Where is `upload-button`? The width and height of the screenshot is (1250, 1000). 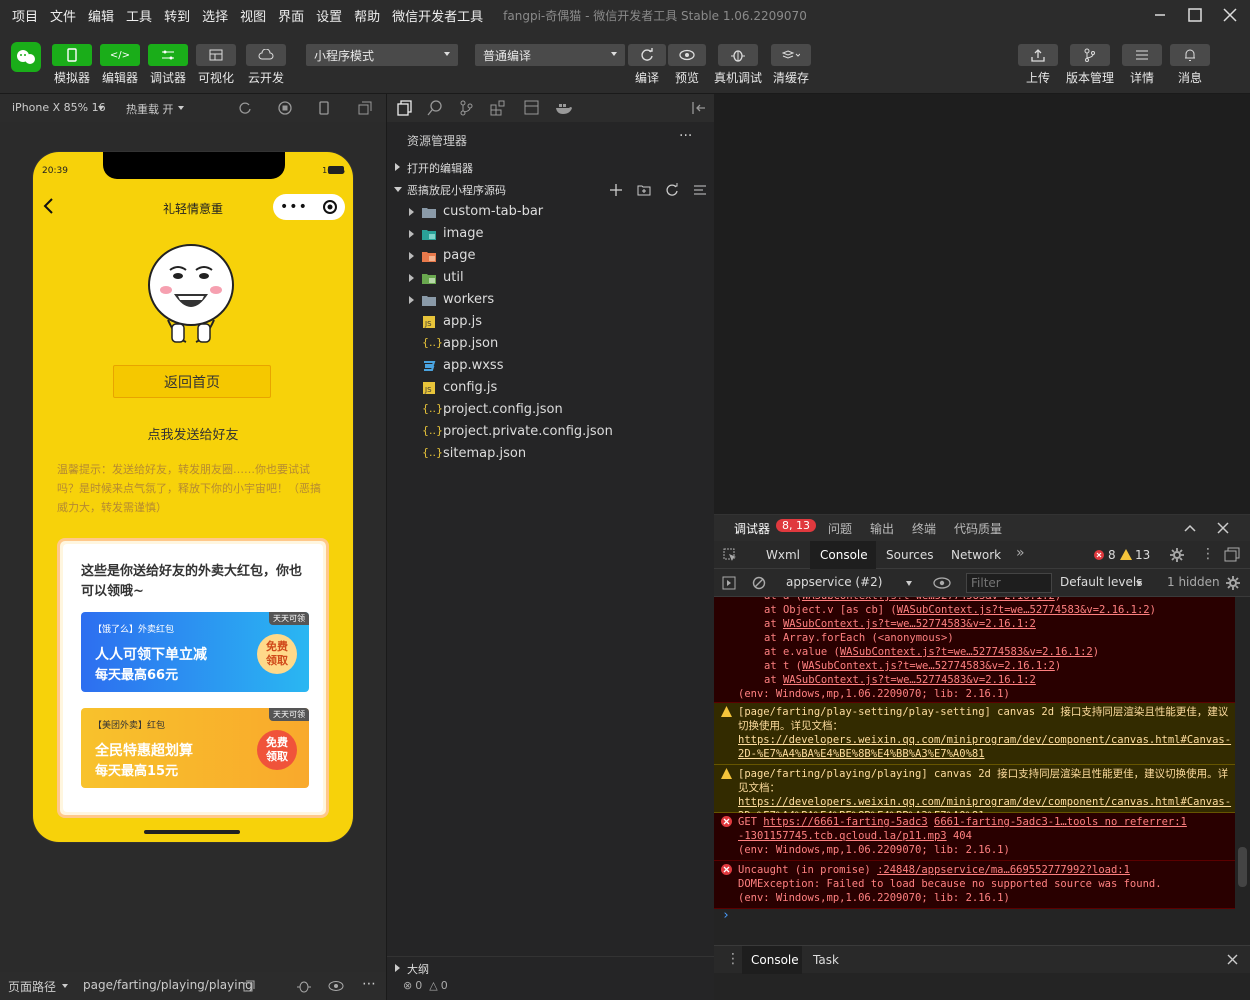 upload-button is located at coordinates (1038, 55).